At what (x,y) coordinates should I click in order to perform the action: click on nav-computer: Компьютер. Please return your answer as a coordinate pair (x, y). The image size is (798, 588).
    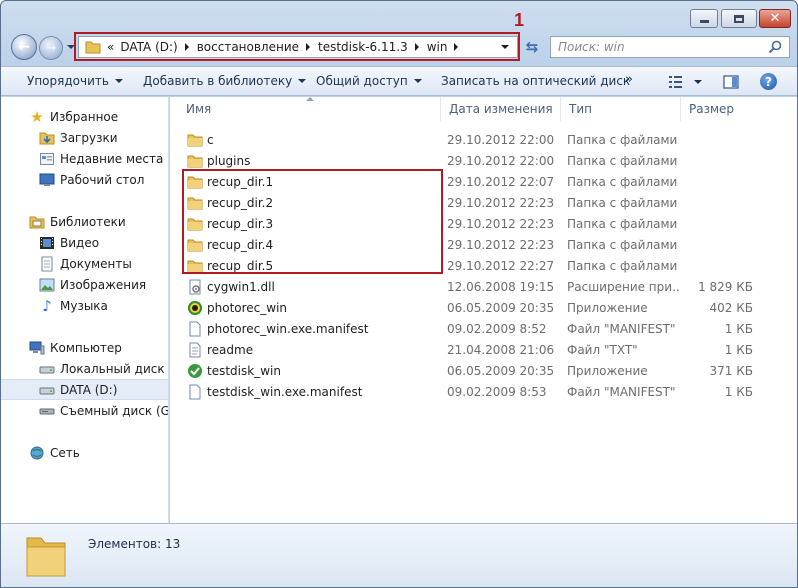
    Looking at the image, I should click on (84, 347).